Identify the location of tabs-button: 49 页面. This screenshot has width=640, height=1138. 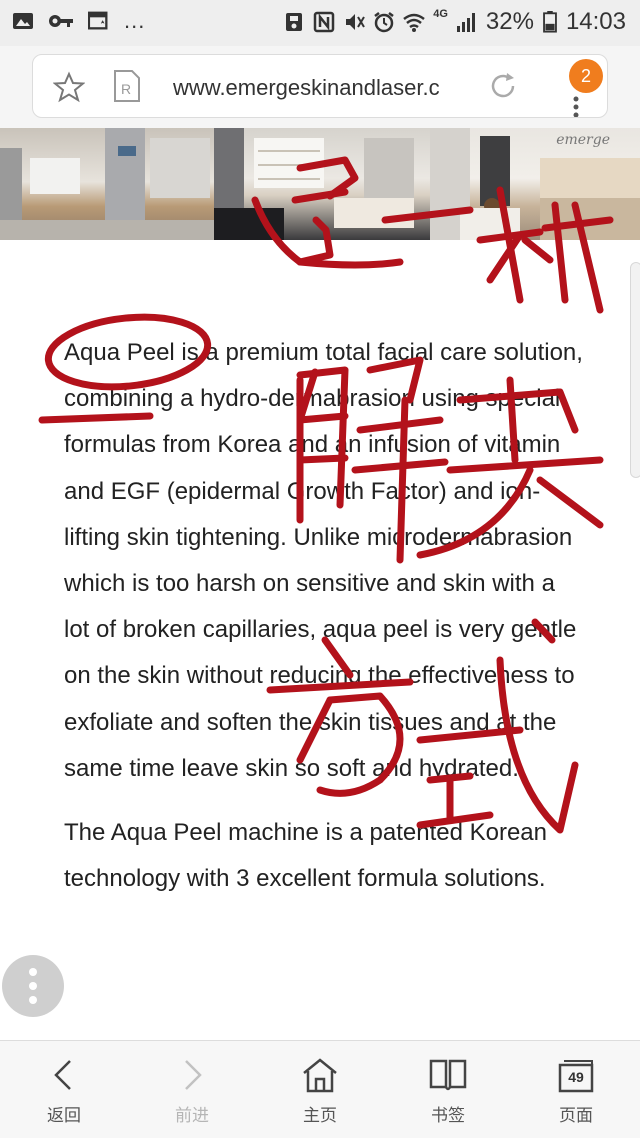
(576, 1089).